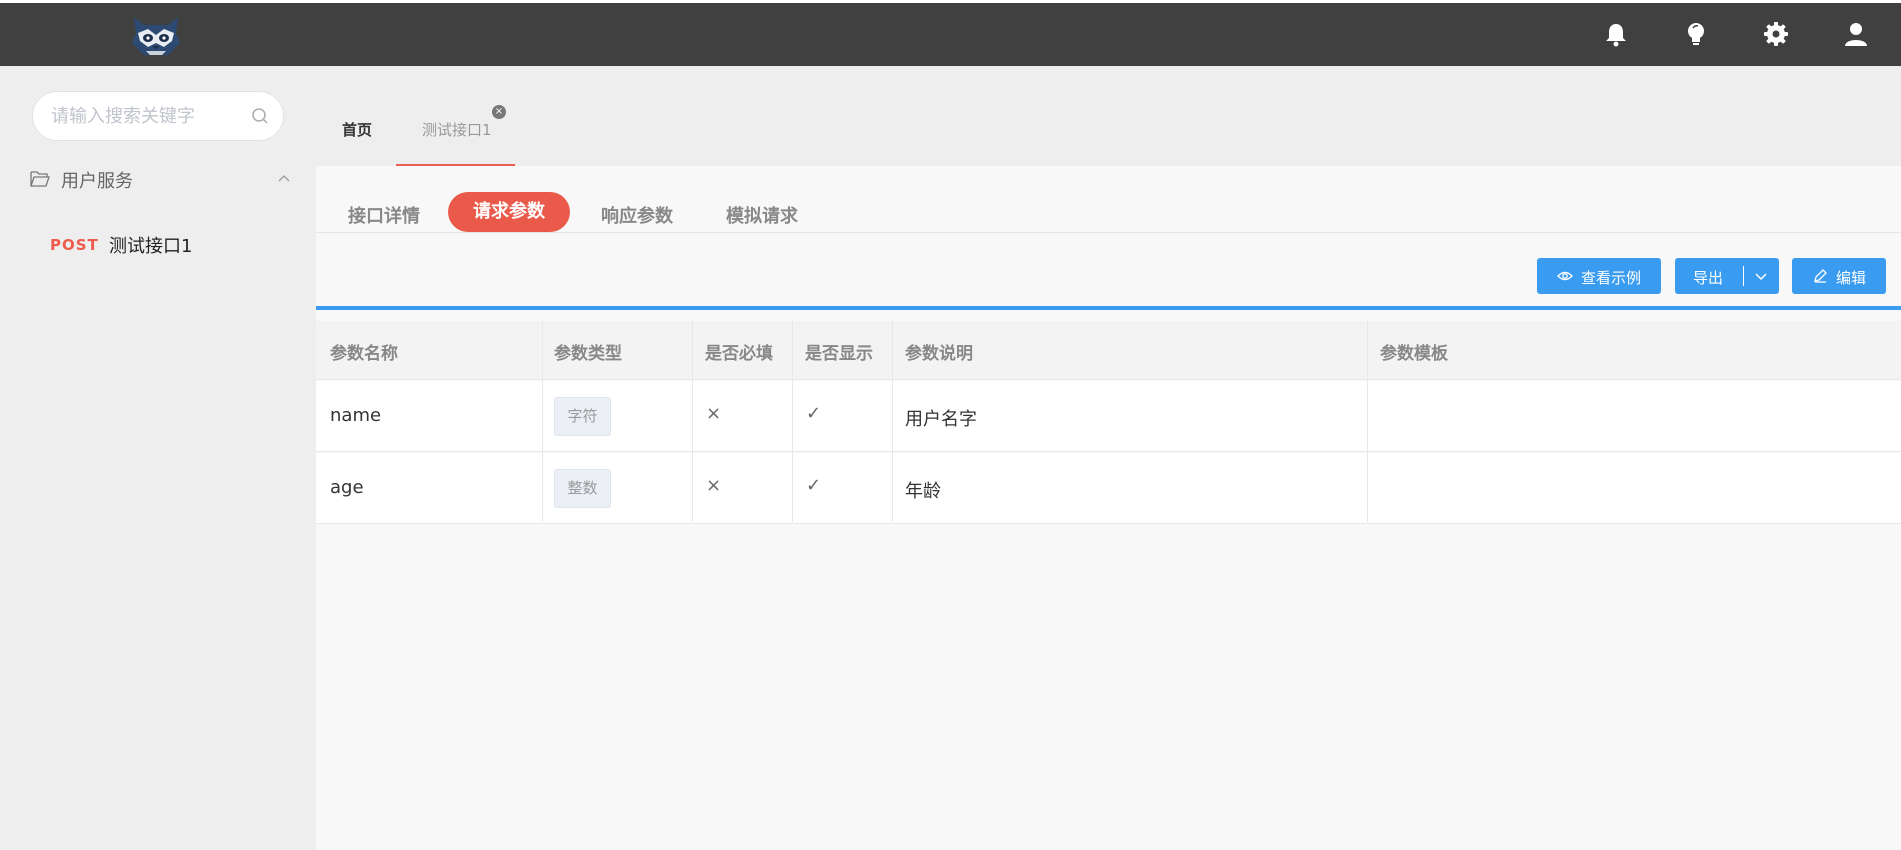 The image size is (1901, 850). What do you see at coordinates (357, 139) in the screenshot?
I see `tab-home: 首页` at bounding box center [357, 139].